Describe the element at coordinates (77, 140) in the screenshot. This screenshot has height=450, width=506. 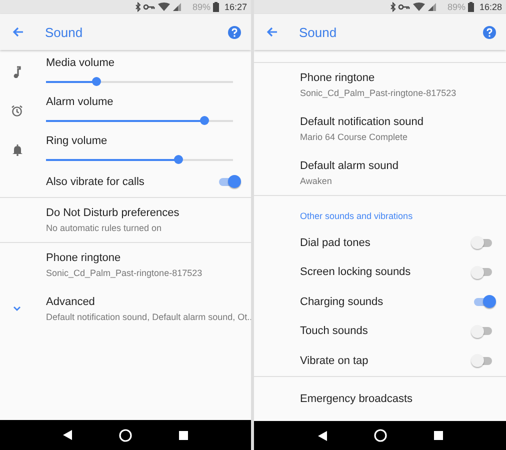
I see `slider-label: Ring volume` at that location.